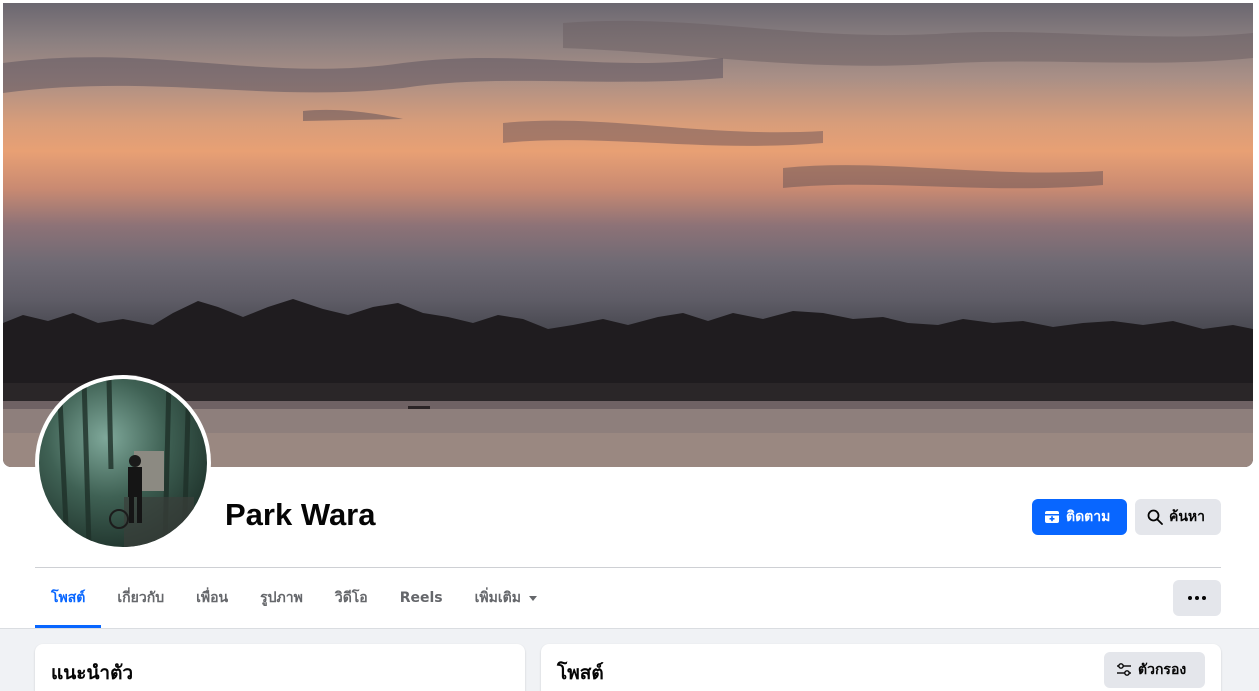 This screenshot has height=691, width=1259. I want to click on search-button: ค้นหา, so click(1178, 517).